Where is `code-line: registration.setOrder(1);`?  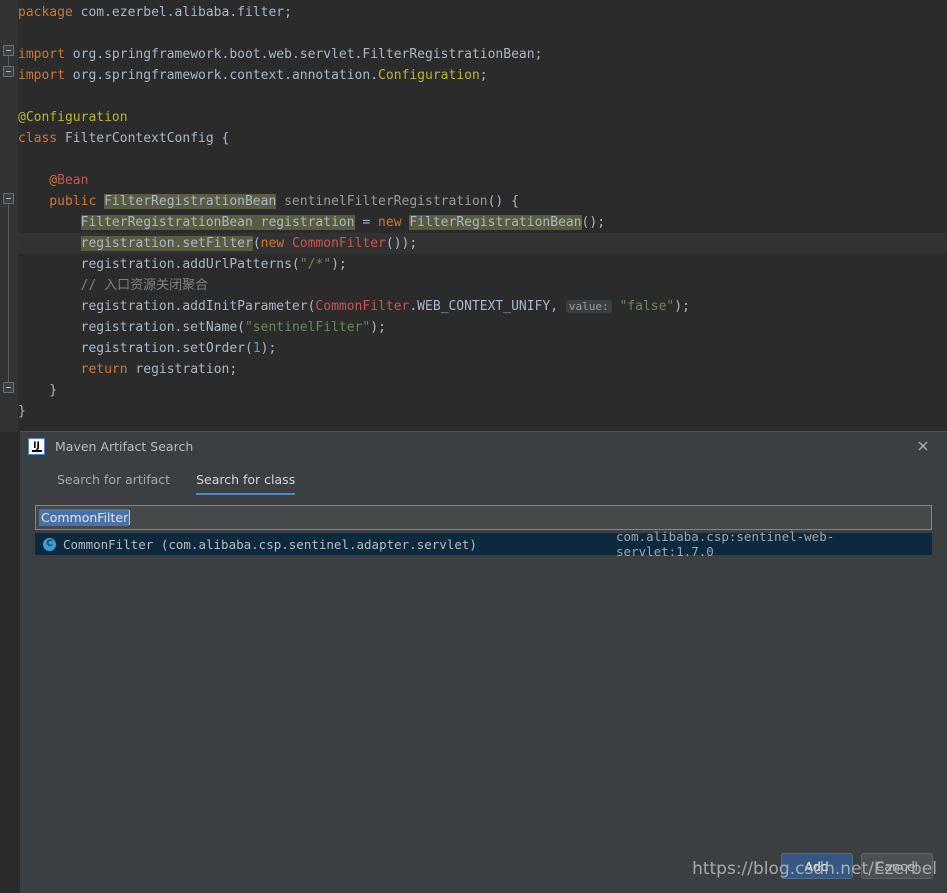 code-line: registration.setOrder(1); is located at coordinates (482, 348).